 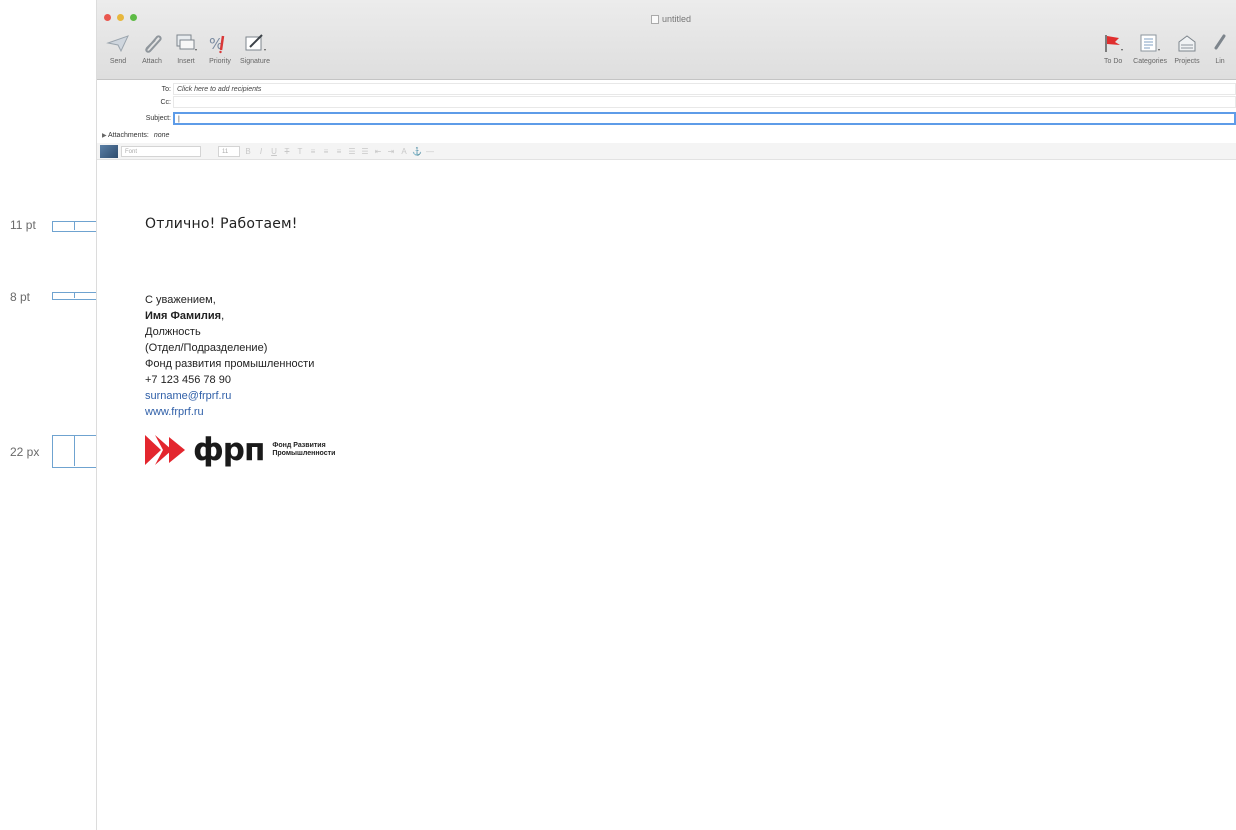 I want to click on signature-icon, so click(x=255, y=43).